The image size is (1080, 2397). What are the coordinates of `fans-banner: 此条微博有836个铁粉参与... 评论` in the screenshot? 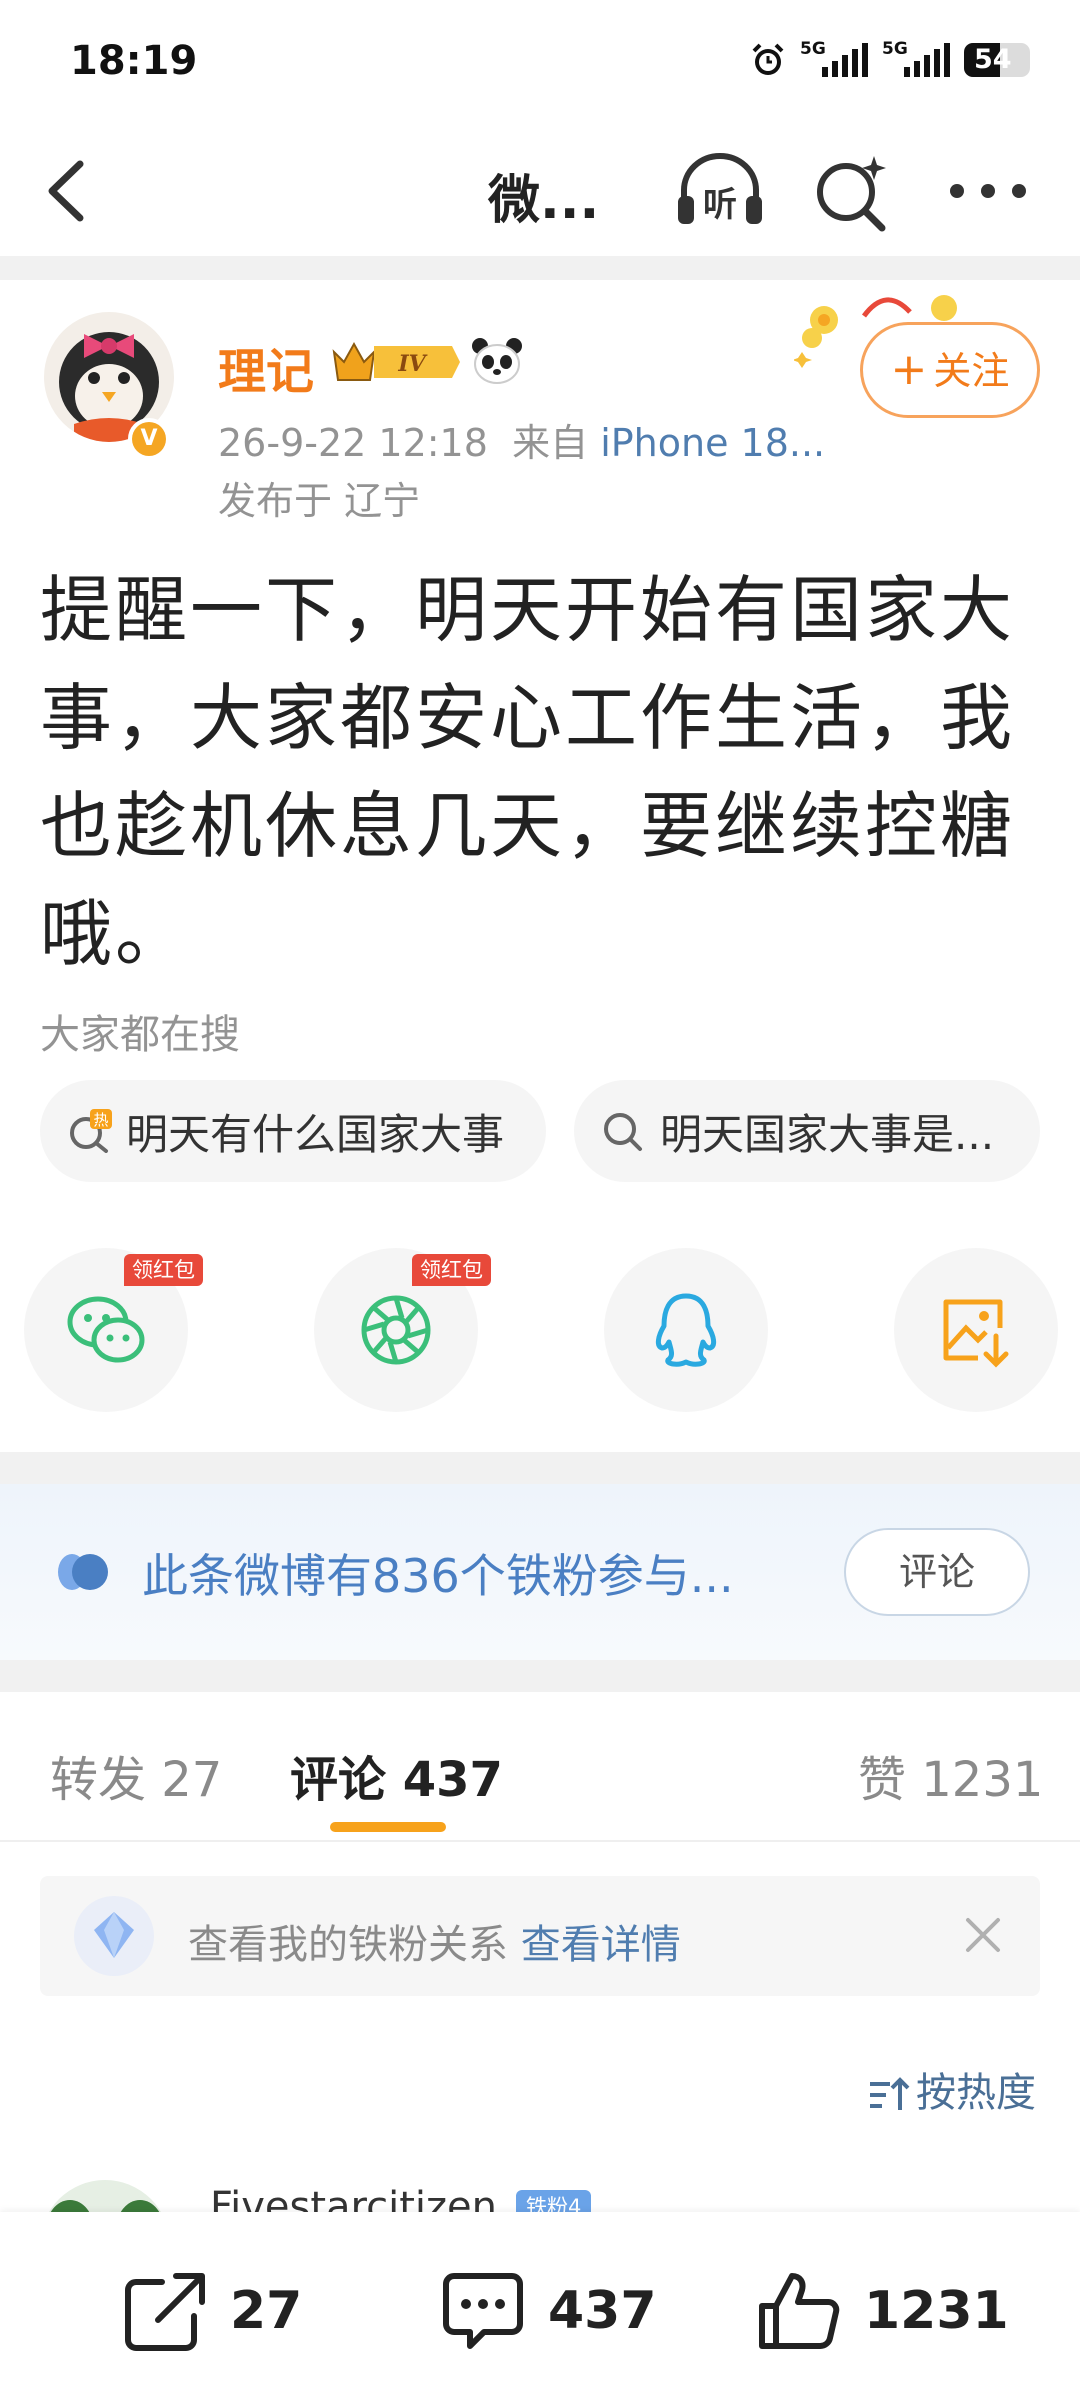 It's located at (540, 1572).